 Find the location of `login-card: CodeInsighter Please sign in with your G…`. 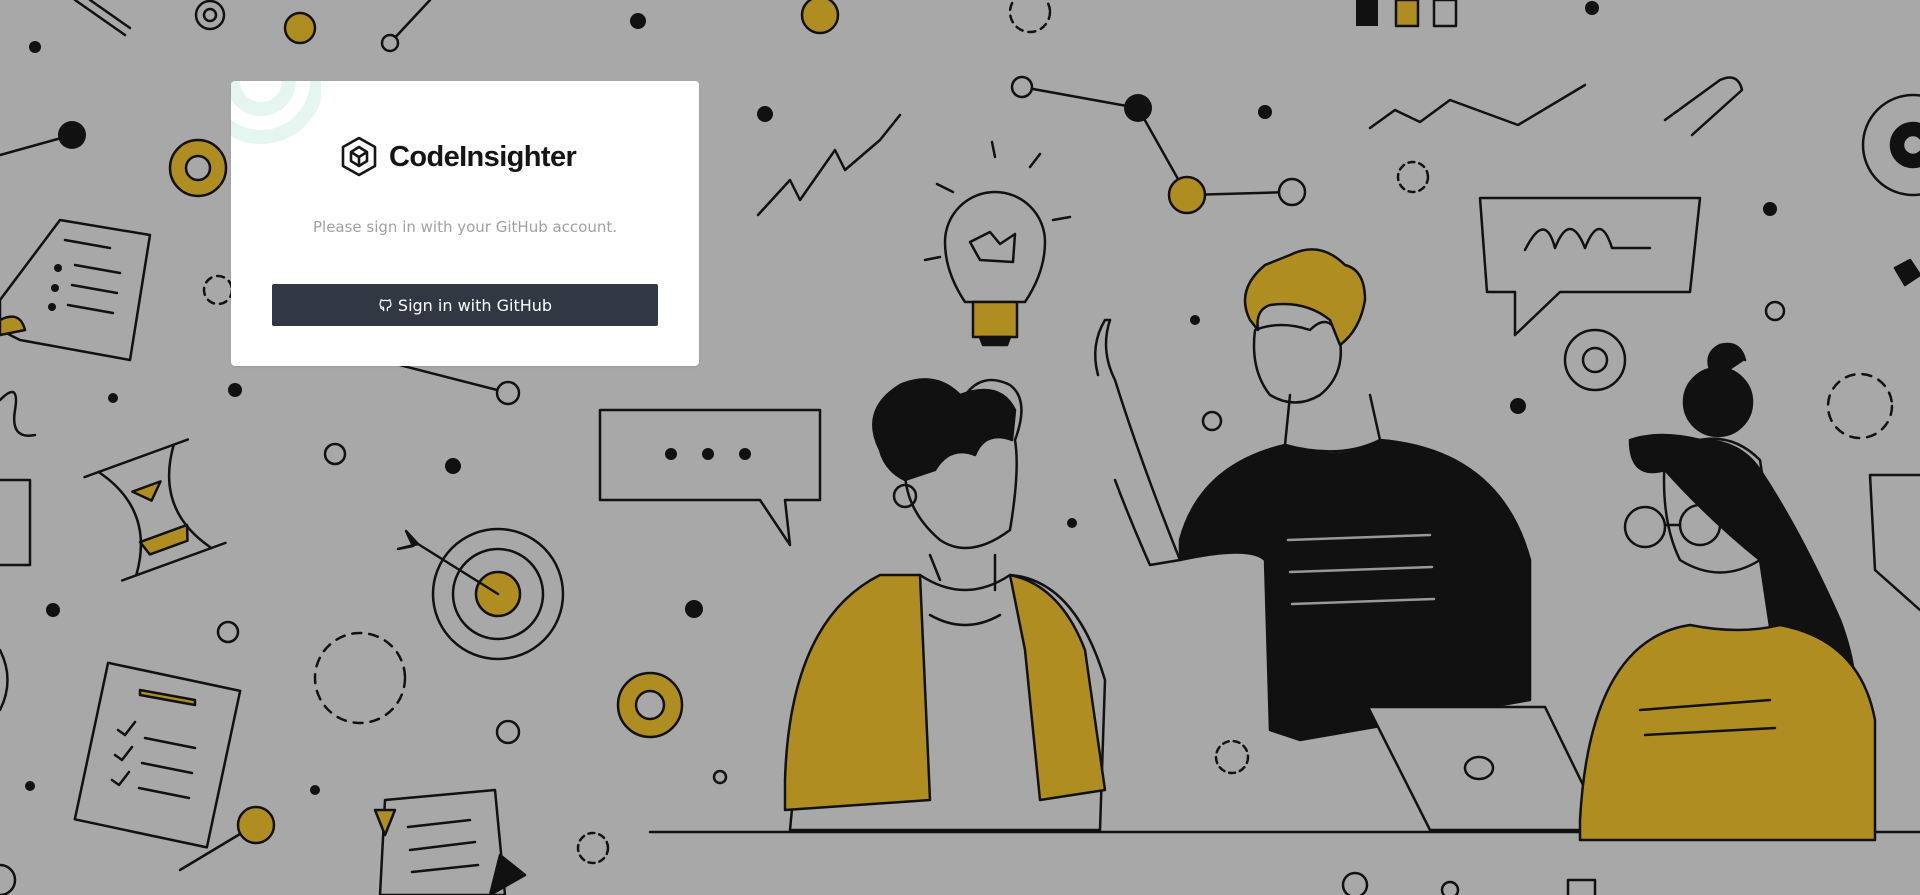

login-card: CodeInsighter Please sign in with your G… is located at coordinates (465, 223).